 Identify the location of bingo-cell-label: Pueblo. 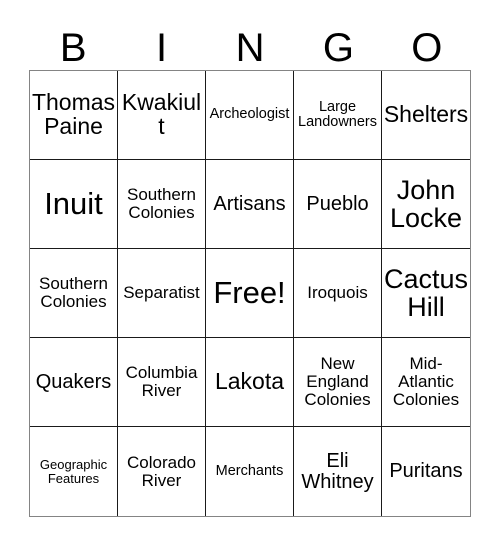
(337, 203).